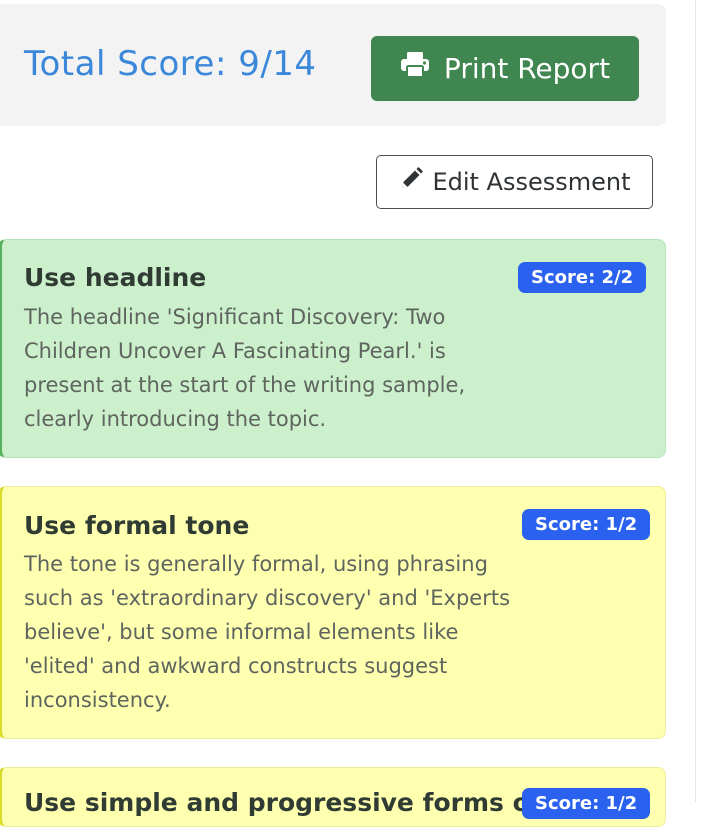 The height and width of the screenshot is (827, 726). I want to click on edit-assessment-button: Edit Assessment, so click(514, 182).